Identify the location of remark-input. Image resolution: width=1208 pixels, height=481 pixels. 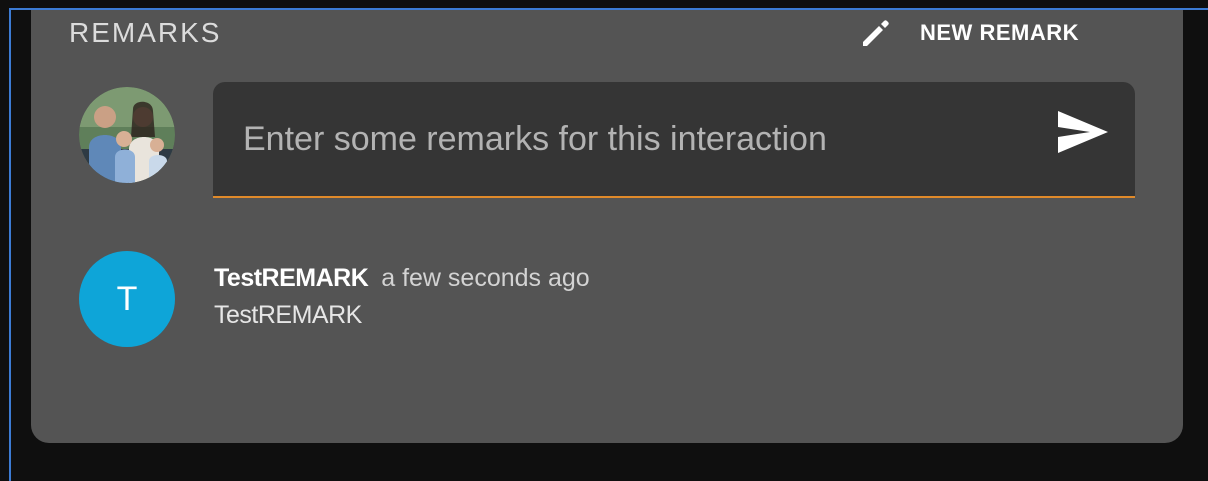
(643, 139).